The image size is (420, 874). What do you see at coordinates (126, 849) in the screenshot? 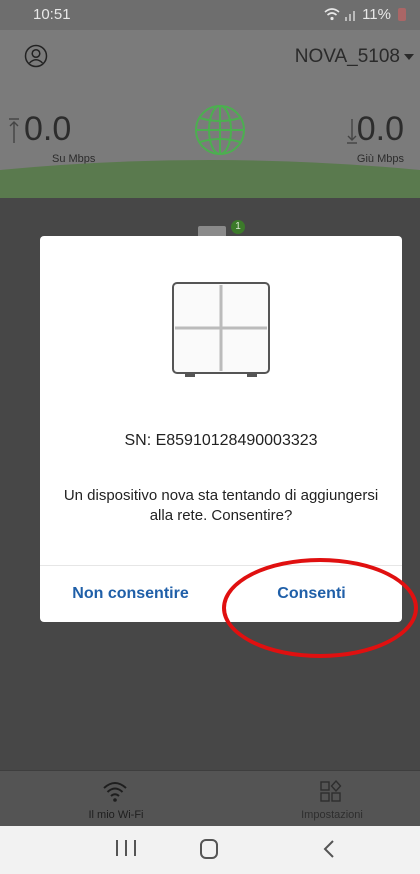
I see `recents-icon` at bounding box center [126, 849].